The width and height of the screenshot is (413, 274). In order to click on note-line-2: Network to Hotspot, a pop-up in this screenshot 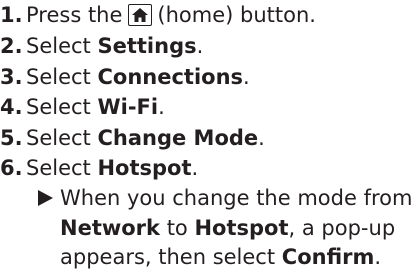, I will do `click(224, 229)`.